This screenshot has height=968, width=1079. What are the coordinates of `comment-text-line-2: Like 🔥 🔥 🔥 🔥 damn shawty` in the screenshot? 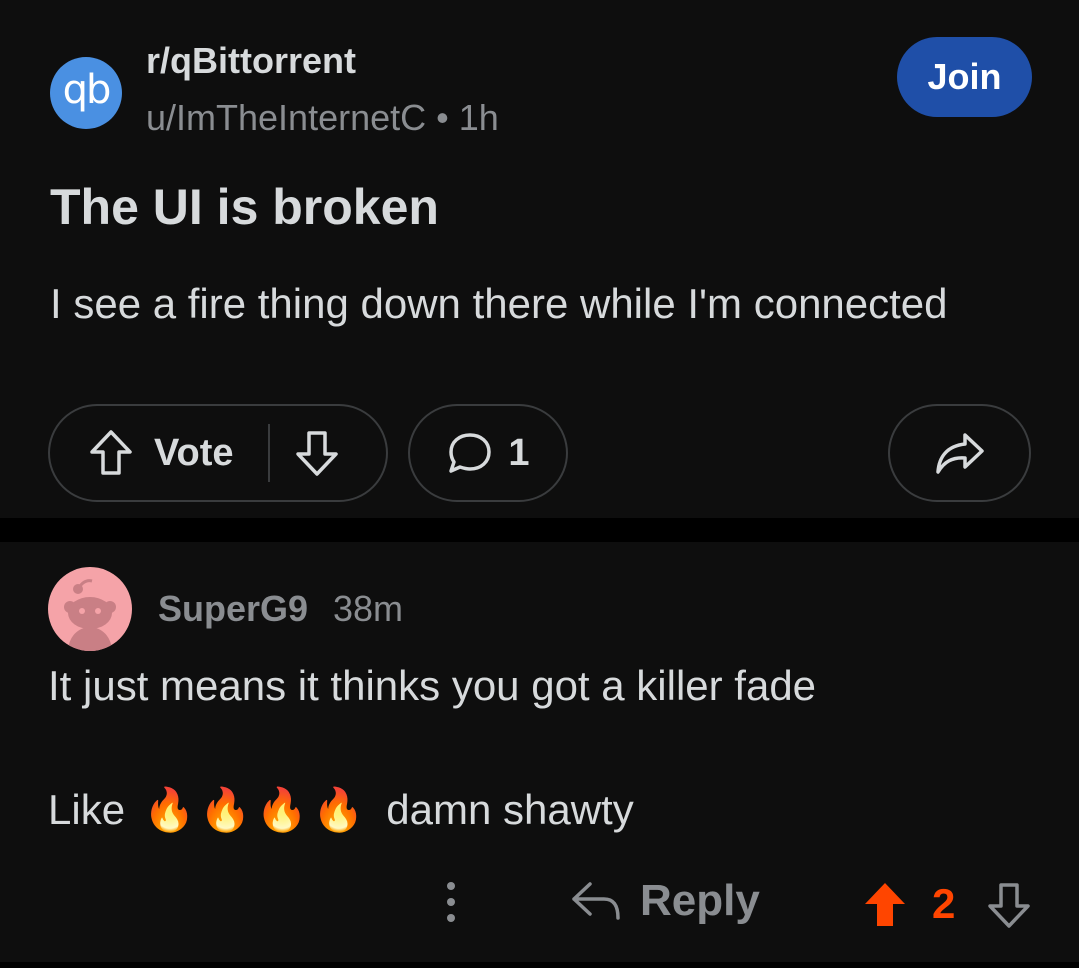 It's located at (341, 810).